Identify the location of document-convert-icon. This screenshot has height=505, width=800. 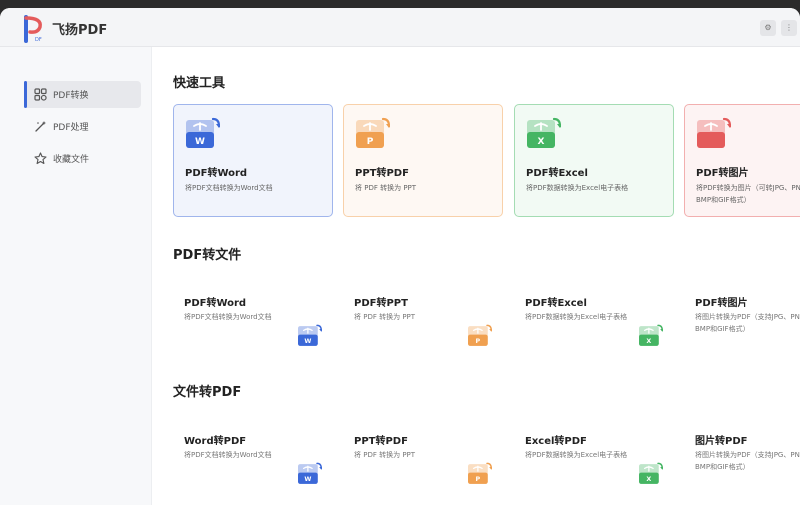
(715, 133).